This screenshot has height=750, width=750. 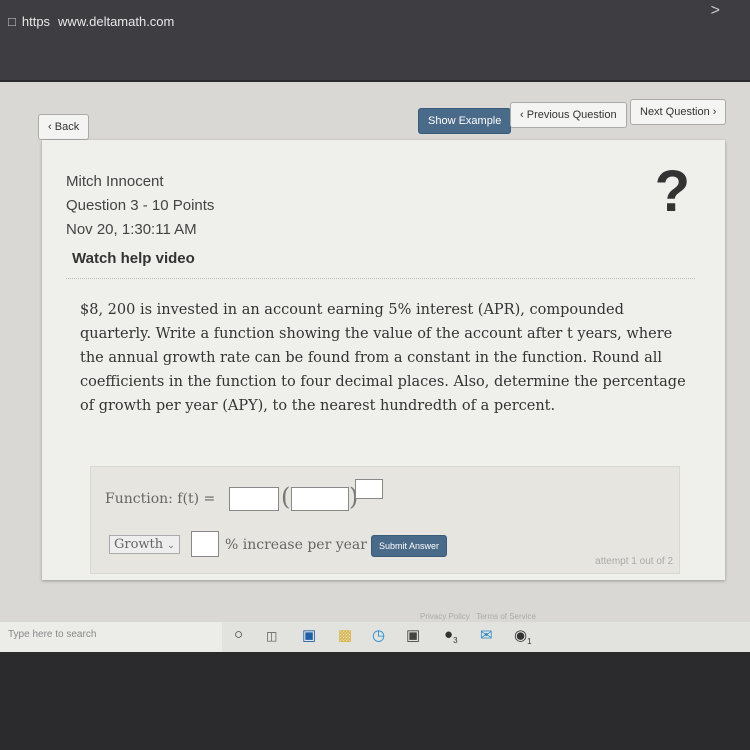 I want to click on growth-select: Growth ⌄, so click(x=144, y=544).